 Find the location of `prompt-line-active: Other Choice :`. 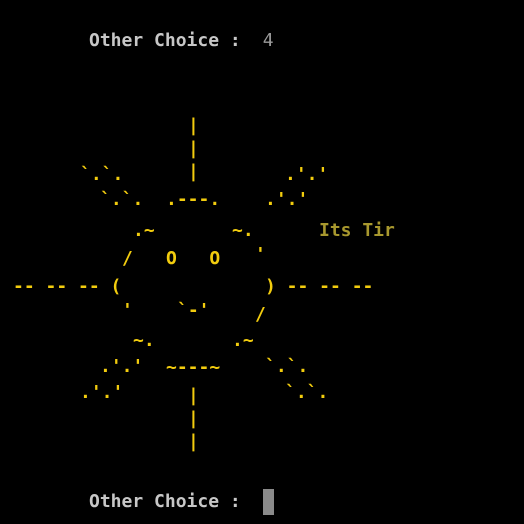

prompt-line-active: Other Choice : is located at coordinates (181, 502).